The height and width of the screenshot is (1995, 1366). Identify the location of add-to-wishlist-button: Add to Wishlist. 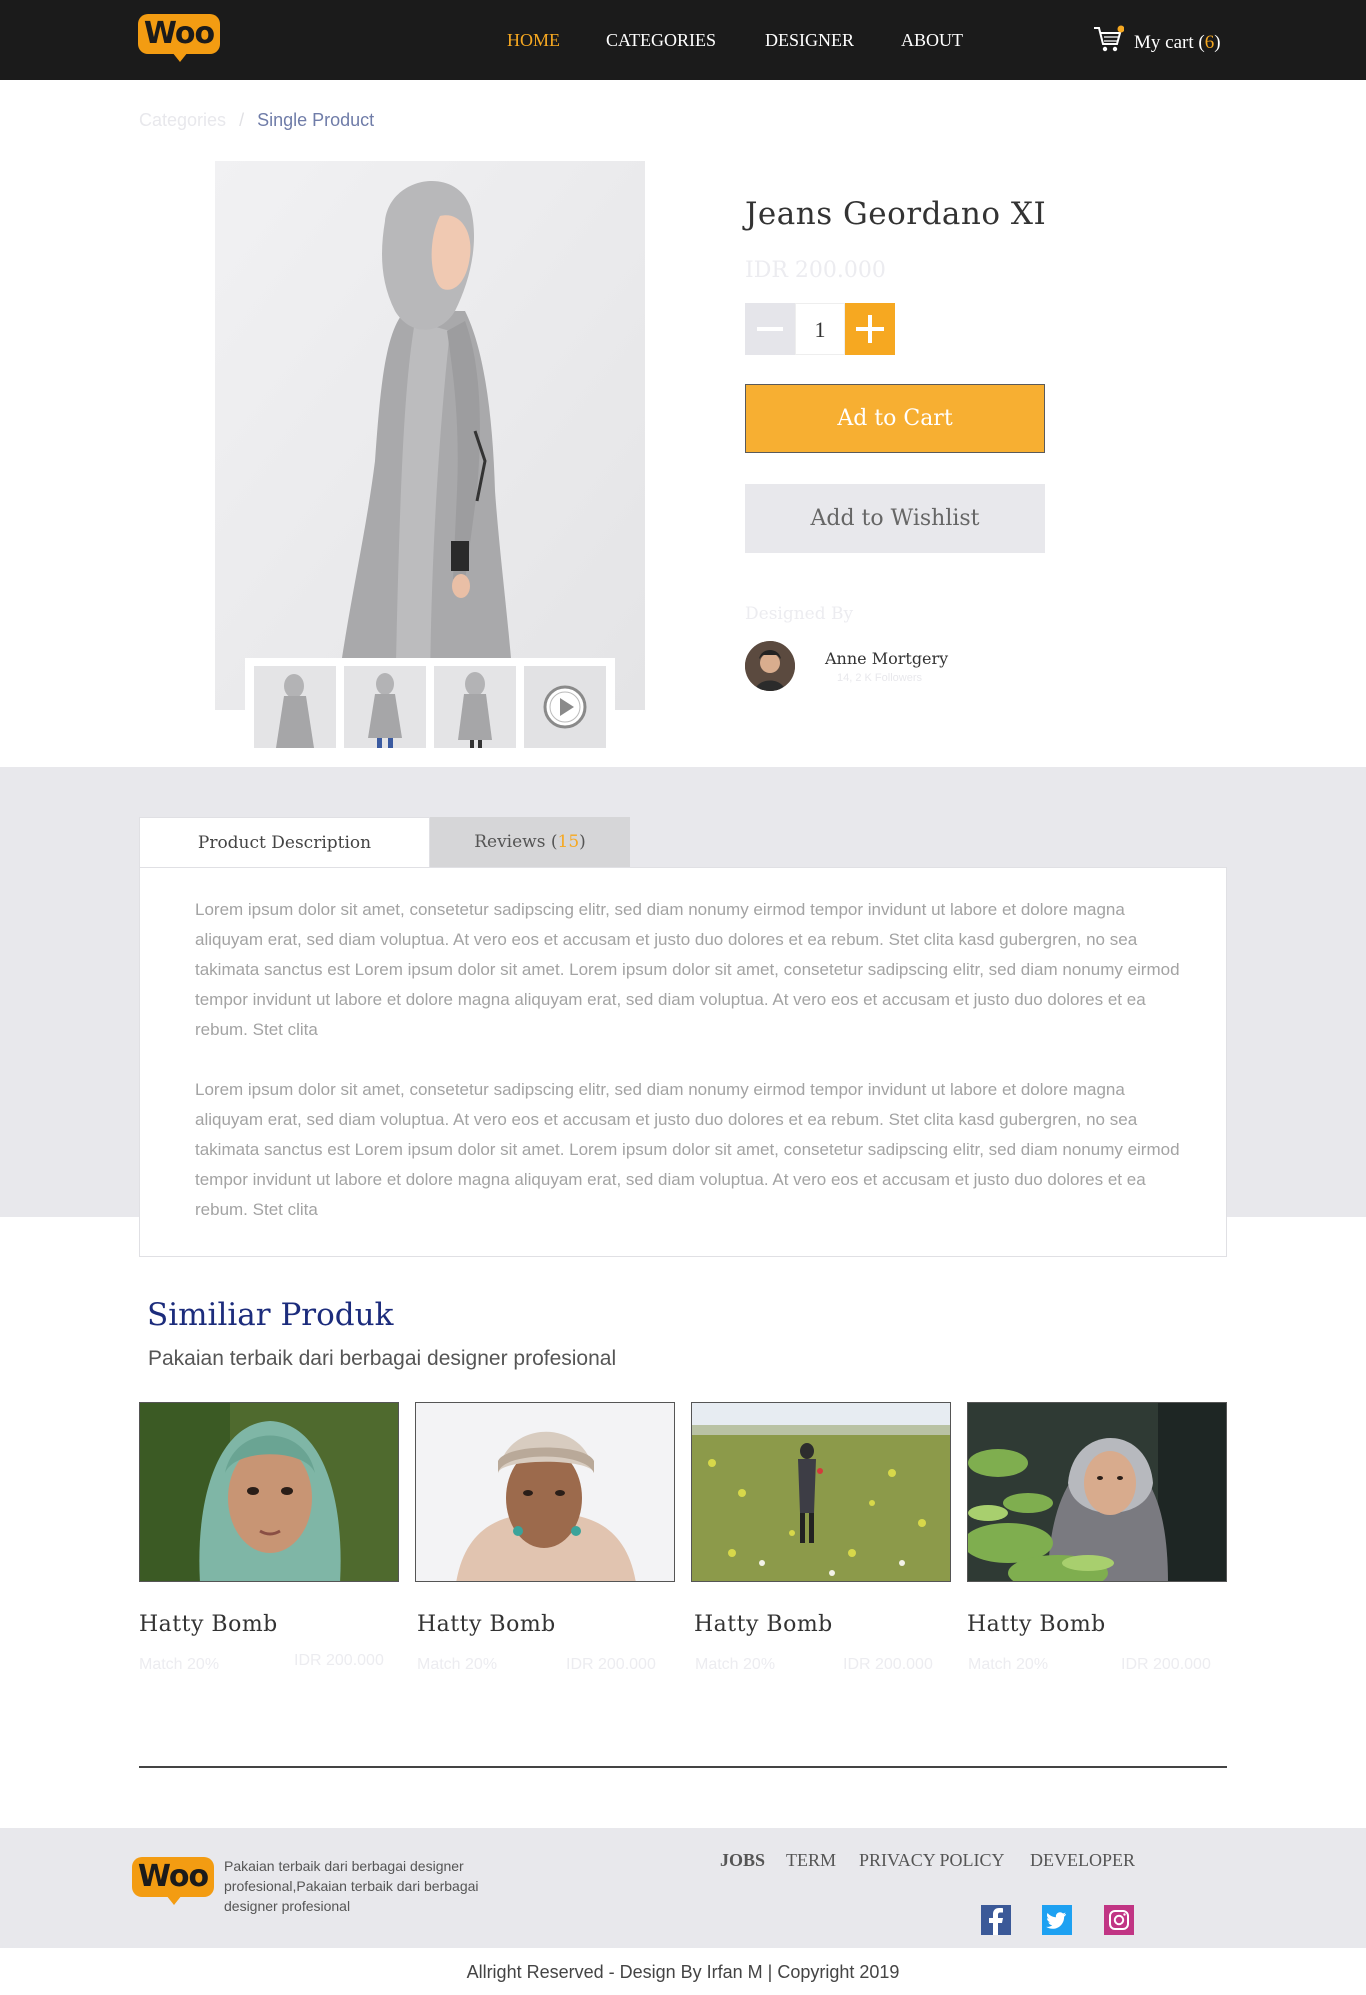
(895, 518).